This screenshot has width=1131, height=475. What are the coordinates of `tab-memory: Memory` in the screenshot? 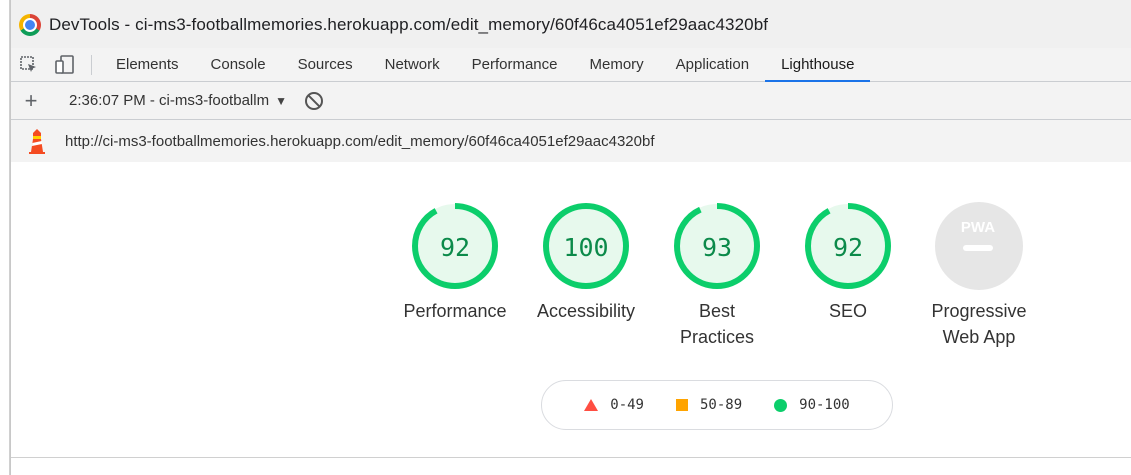 It's located at (617, 65).